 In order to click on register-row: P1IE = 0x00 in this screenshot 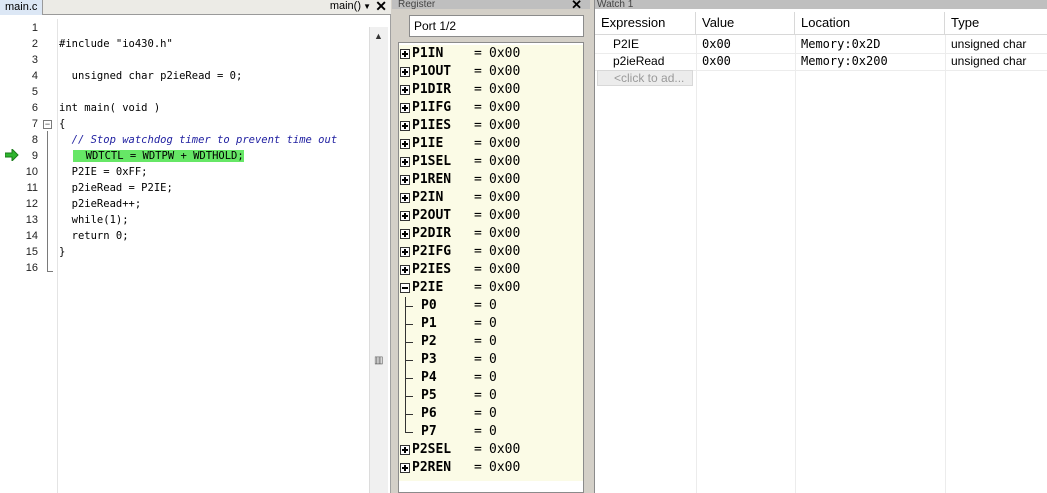, I will do `click(491, 144)`.